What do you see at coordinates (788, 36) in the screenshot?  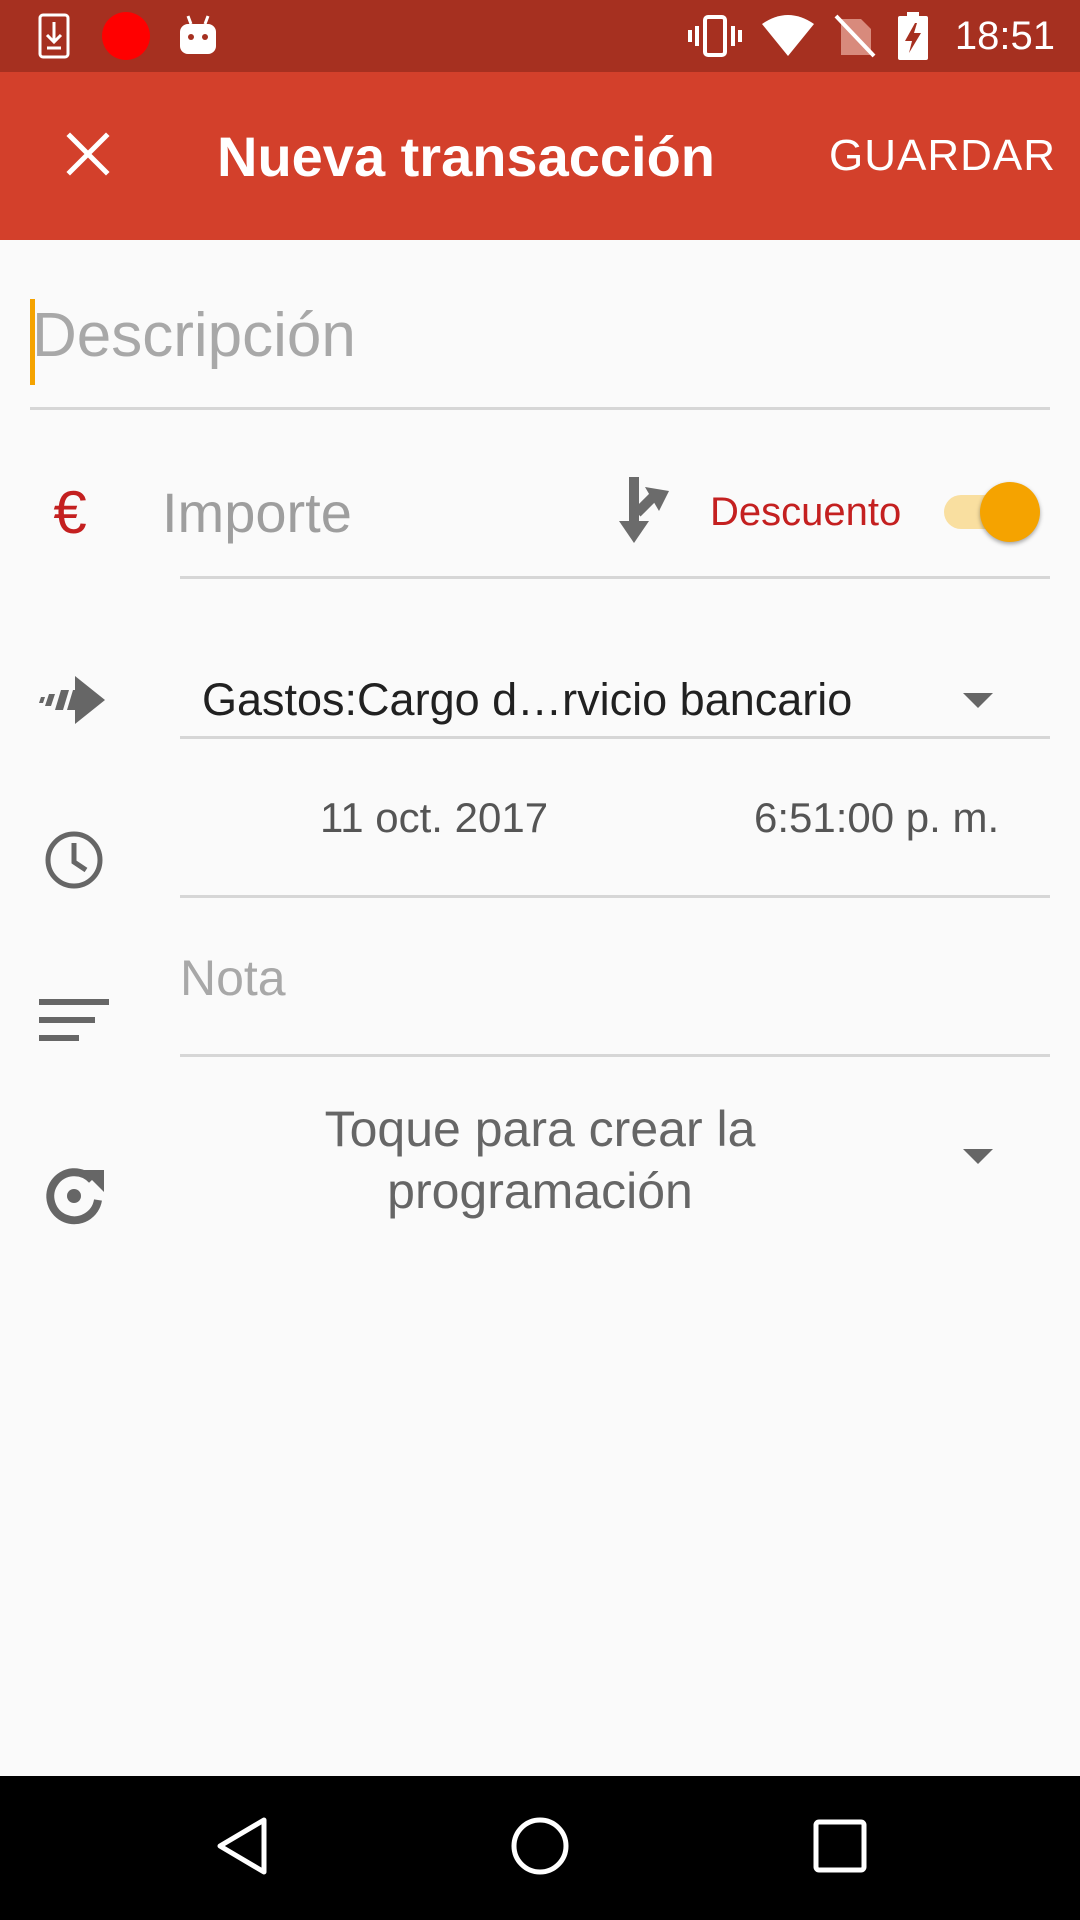 I see `wifi-icon` at bounding box center [788, 36].